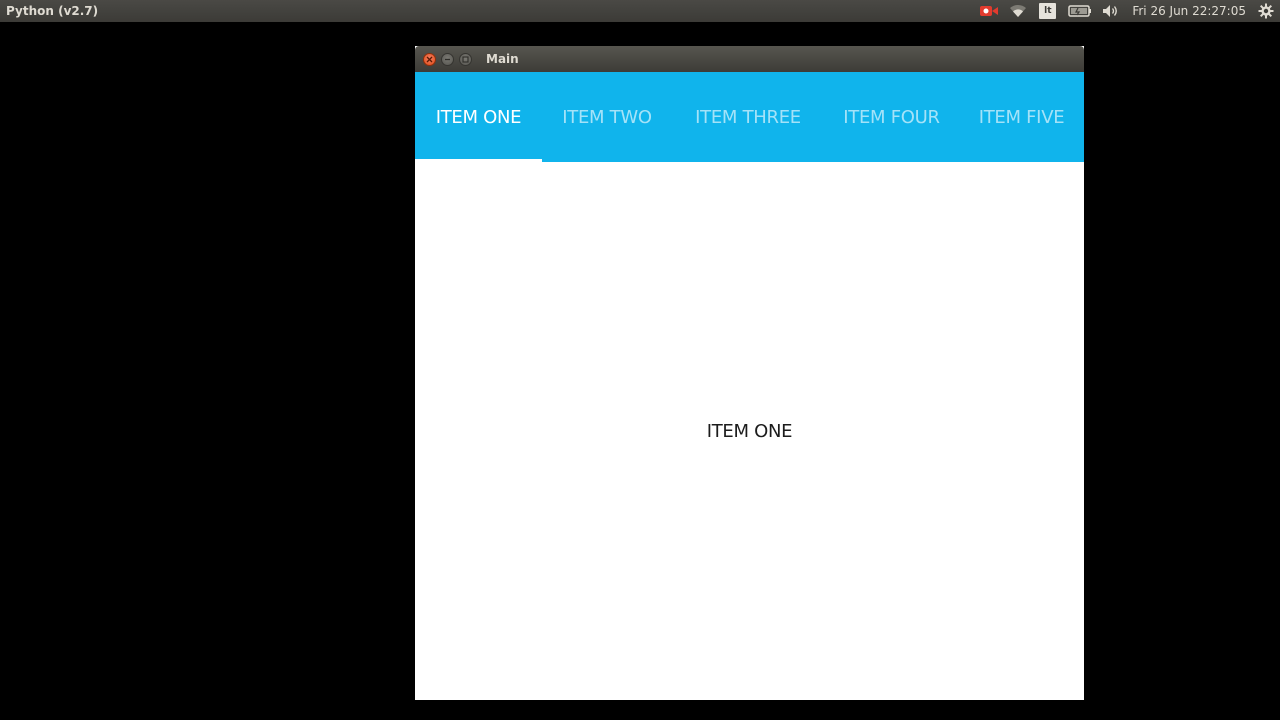  What do you see at coordinates (1018, 11) in the screenshot?
I see `wifi-icon` at bounding box center [1018, 11].